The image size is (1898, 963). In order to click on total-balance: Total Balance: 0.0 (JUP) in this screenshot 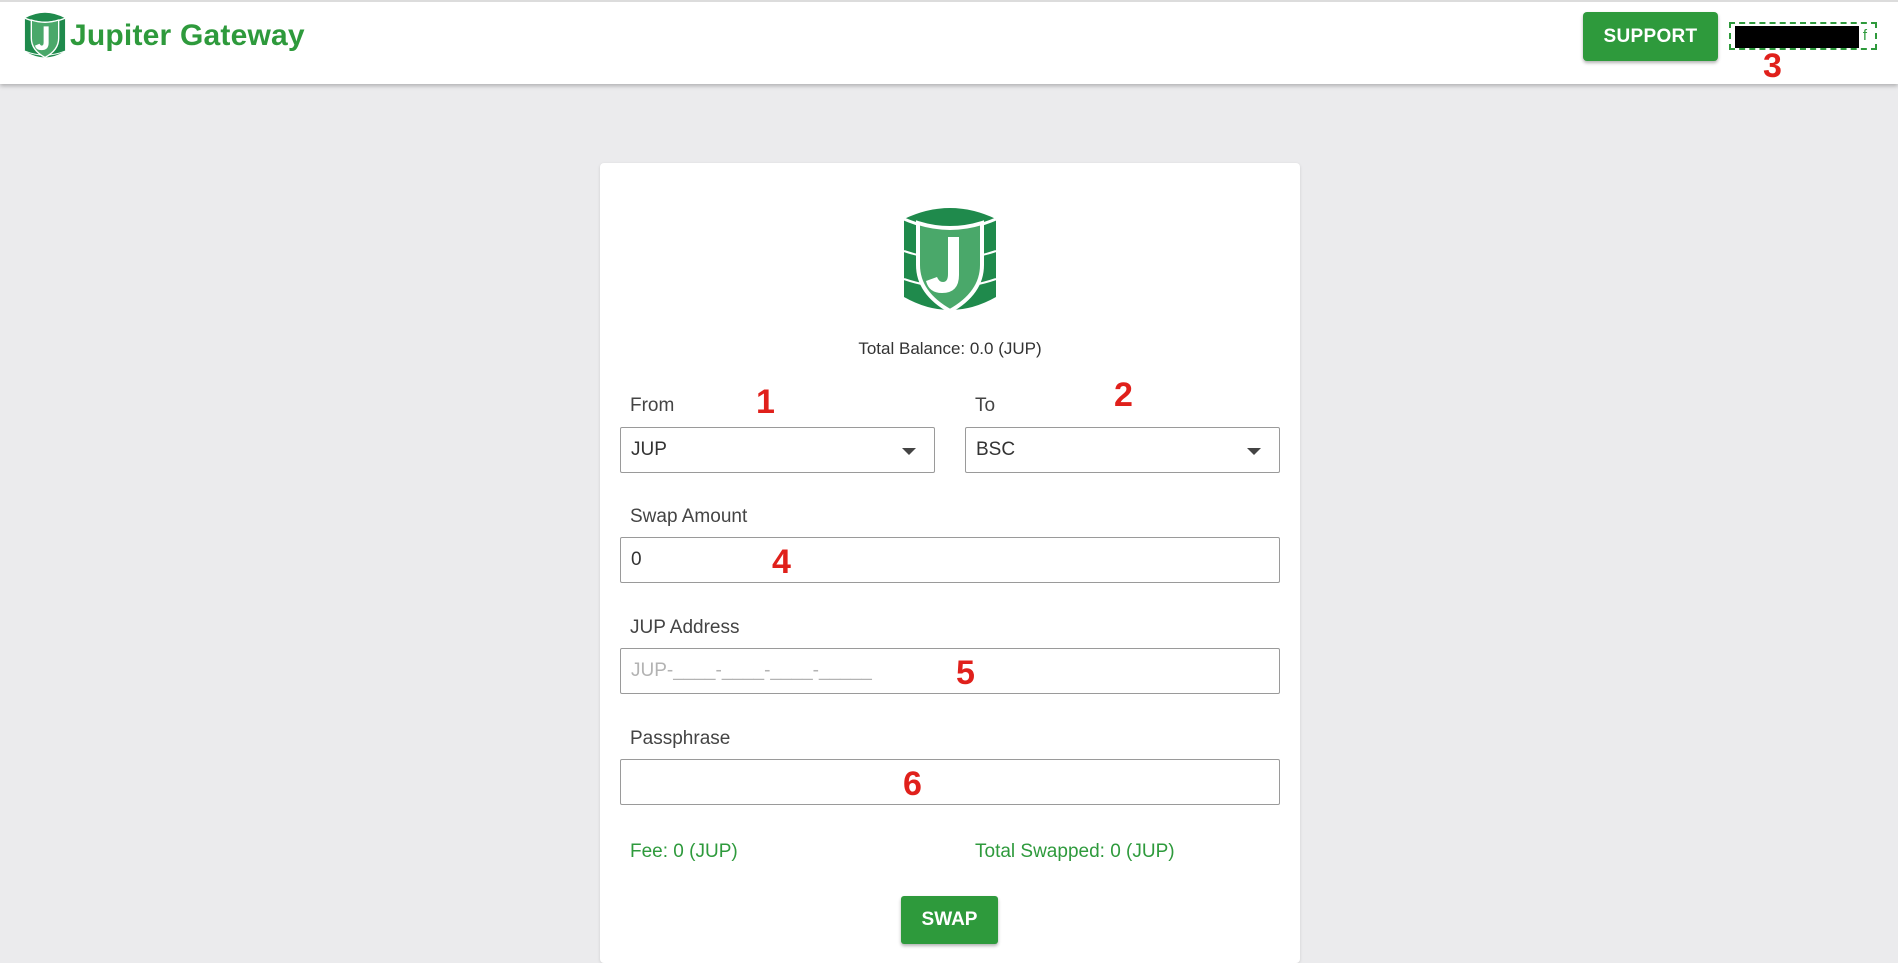, I will do `click(950, 348)`.